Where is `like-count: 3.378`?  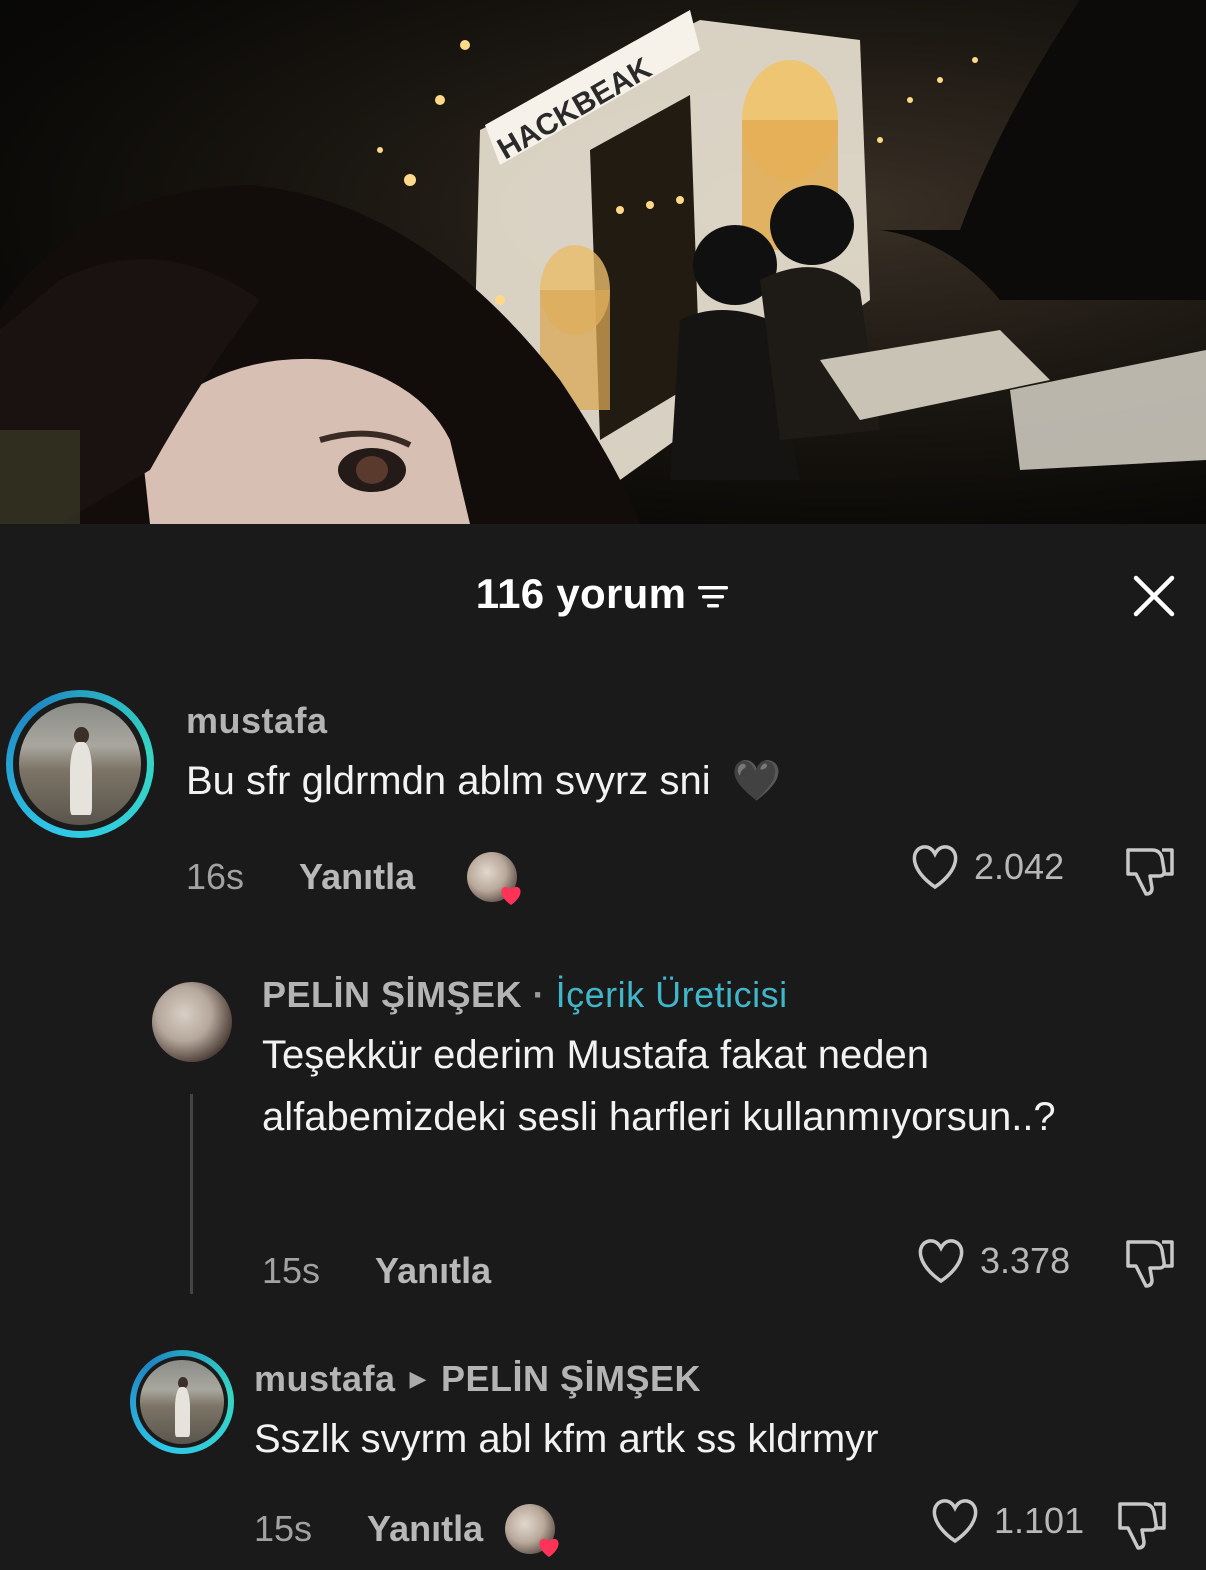 like-count: 3.378 is located at coordinates (1025, 1260).